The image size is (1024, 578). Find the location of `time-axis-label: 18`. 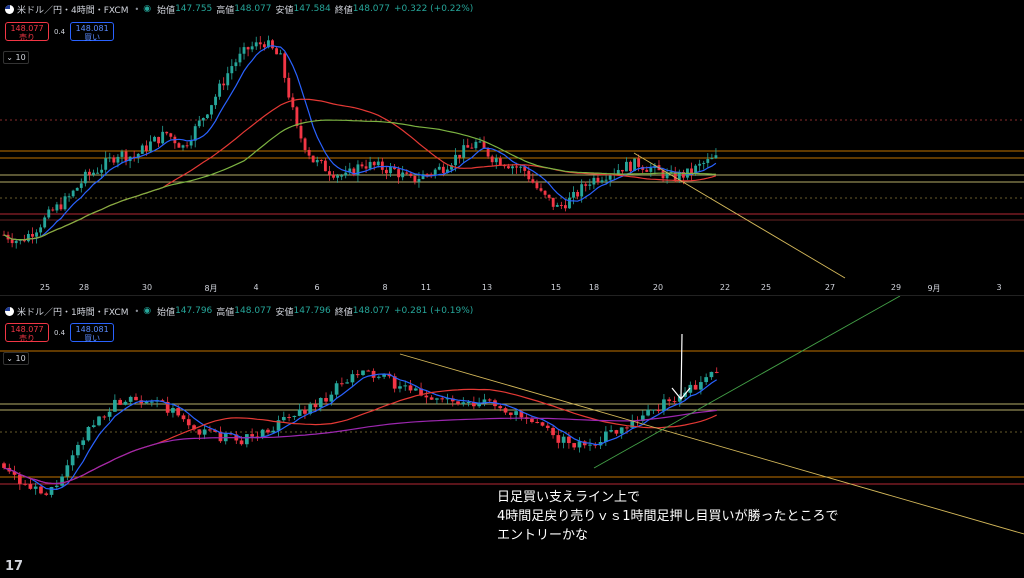

time-axis-label: 18 is located at coordinates (594, 287).